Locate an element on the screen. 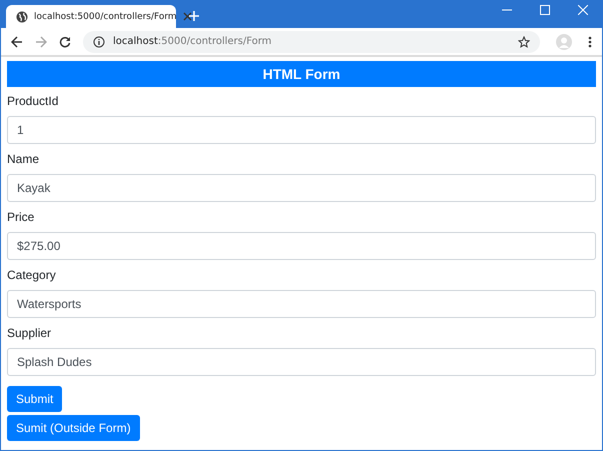  input-field: 1 is located at coordinates (301, 130).